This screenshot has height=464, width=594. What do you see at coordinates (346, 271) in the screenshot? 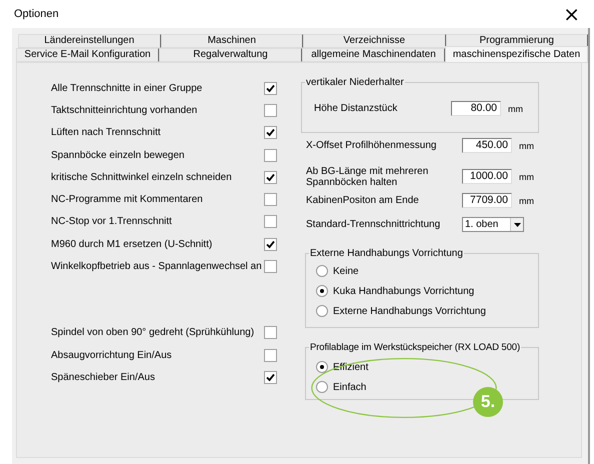
I see `radio-label: Keine` at bounding box center [346, 271].